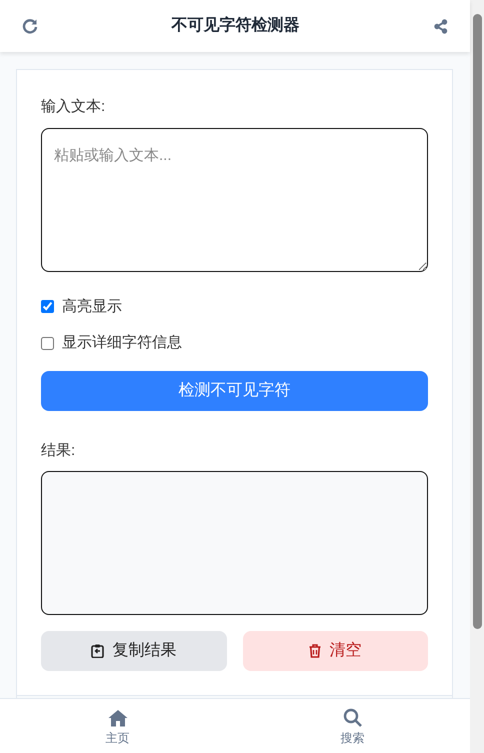  I want to click on input-label: 输入文本:, so click(73, 107).